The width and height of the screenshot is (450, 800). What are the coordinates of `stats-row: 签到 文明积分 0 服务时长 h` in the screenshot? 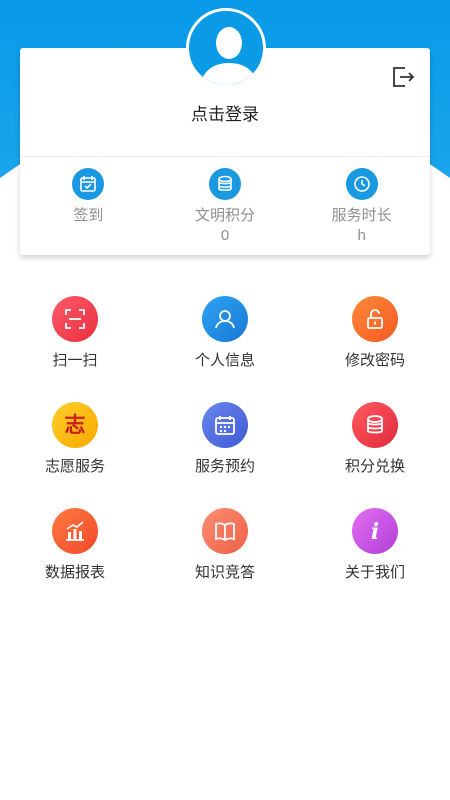 It's located at (225, 206).